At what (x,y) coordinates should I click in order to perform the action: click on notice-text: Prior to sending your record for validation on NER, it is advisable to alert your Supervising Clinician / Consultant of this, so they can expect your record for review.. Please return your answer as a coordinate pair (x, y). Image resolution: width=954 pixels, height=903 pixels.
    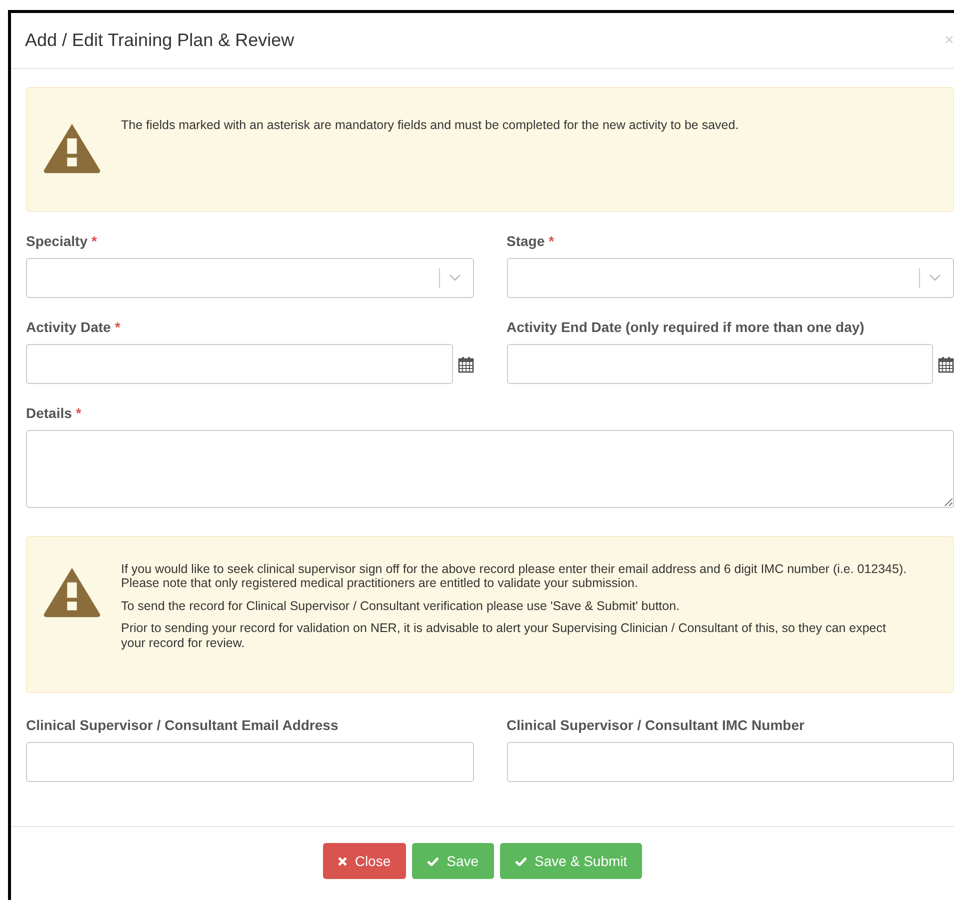
    Looking at the image, I should click on (504, 635).